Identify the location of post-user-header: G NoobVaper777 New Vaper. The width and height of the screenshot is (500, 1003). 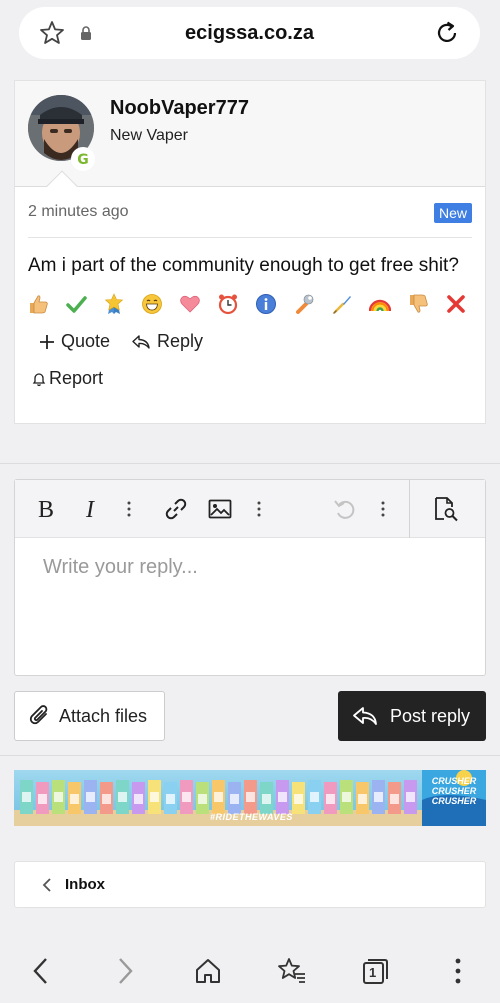
(250, 134).